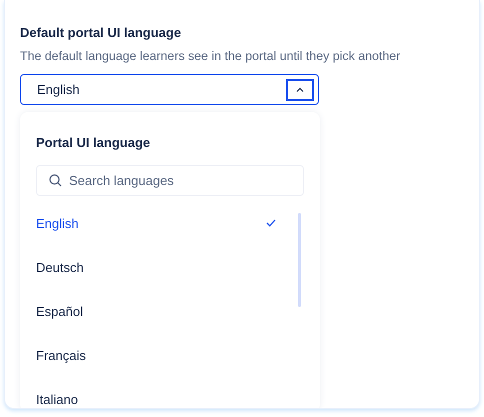 The width and height of the screenshot is (484, 417). I want to click on dropdown-heading: Portal UI language, so click(94, 143).